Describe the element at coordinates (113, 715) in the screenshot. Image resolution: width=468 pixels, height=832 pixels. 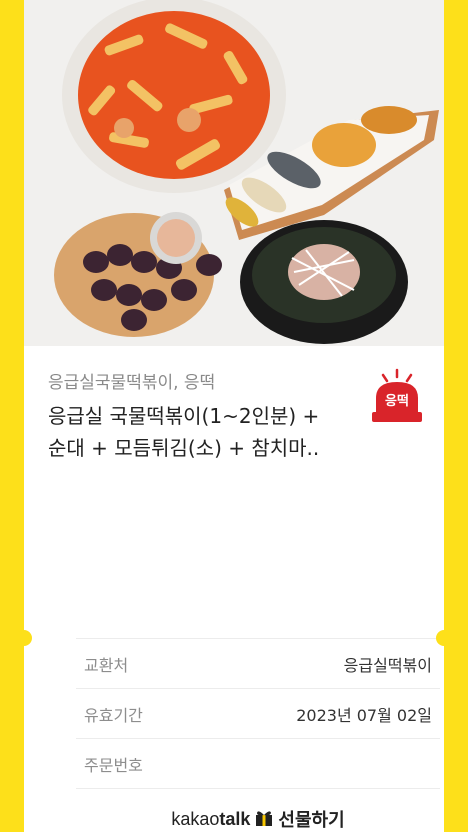
I see `expiry-label: 유효기간` at that location.